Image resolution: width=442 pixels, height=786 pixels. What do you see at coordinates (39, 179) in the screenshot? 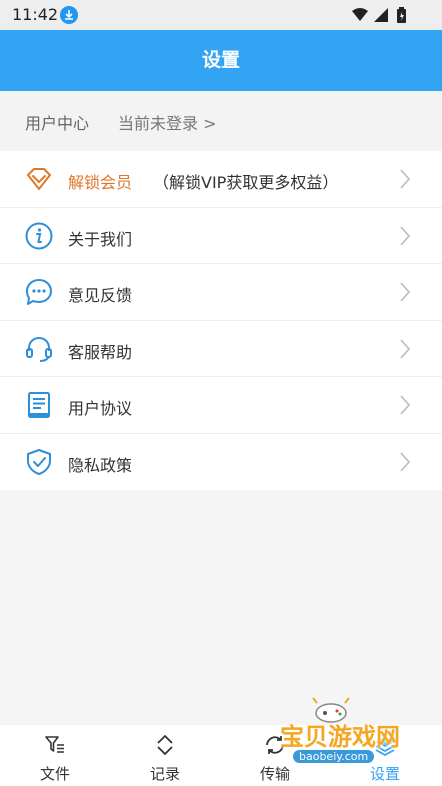
I see `diamond-icon` at bounding box center [39, 179].